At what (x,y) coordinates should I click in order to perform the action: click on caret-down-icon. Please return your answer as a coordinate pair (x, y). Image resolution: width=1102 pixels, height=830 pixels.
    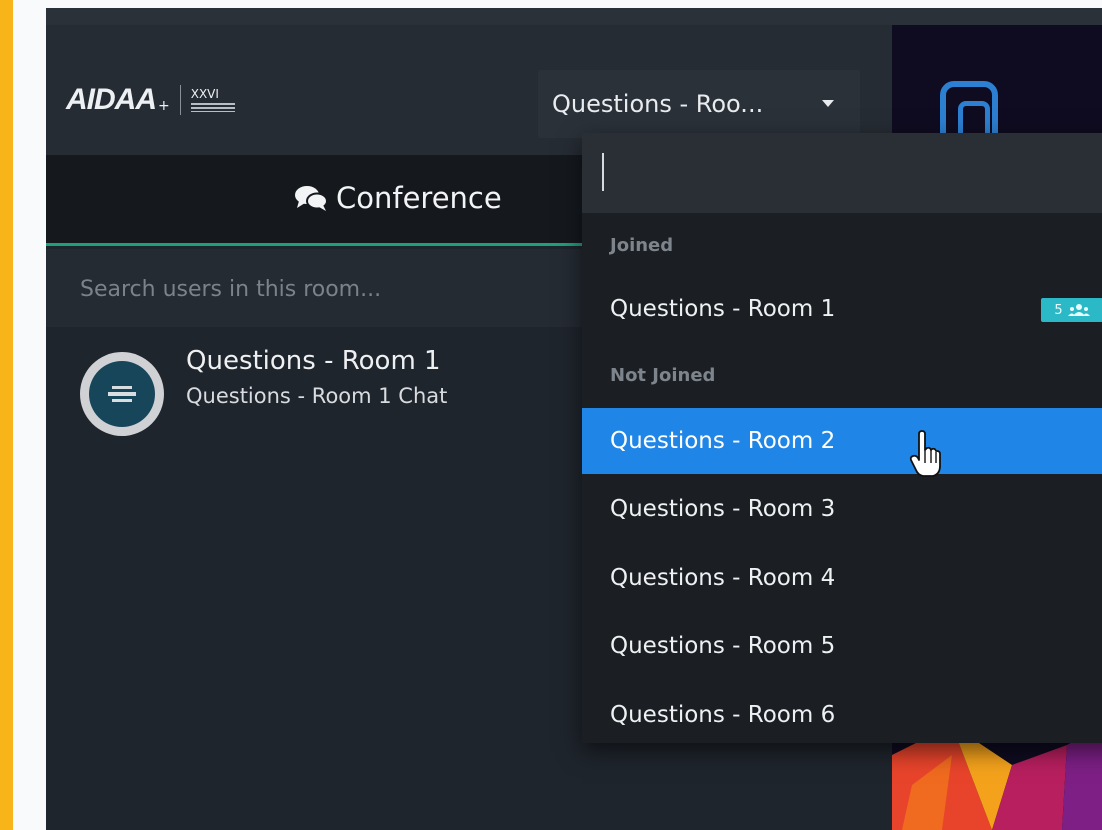
    Looking at the image, I should click on (828, 103).